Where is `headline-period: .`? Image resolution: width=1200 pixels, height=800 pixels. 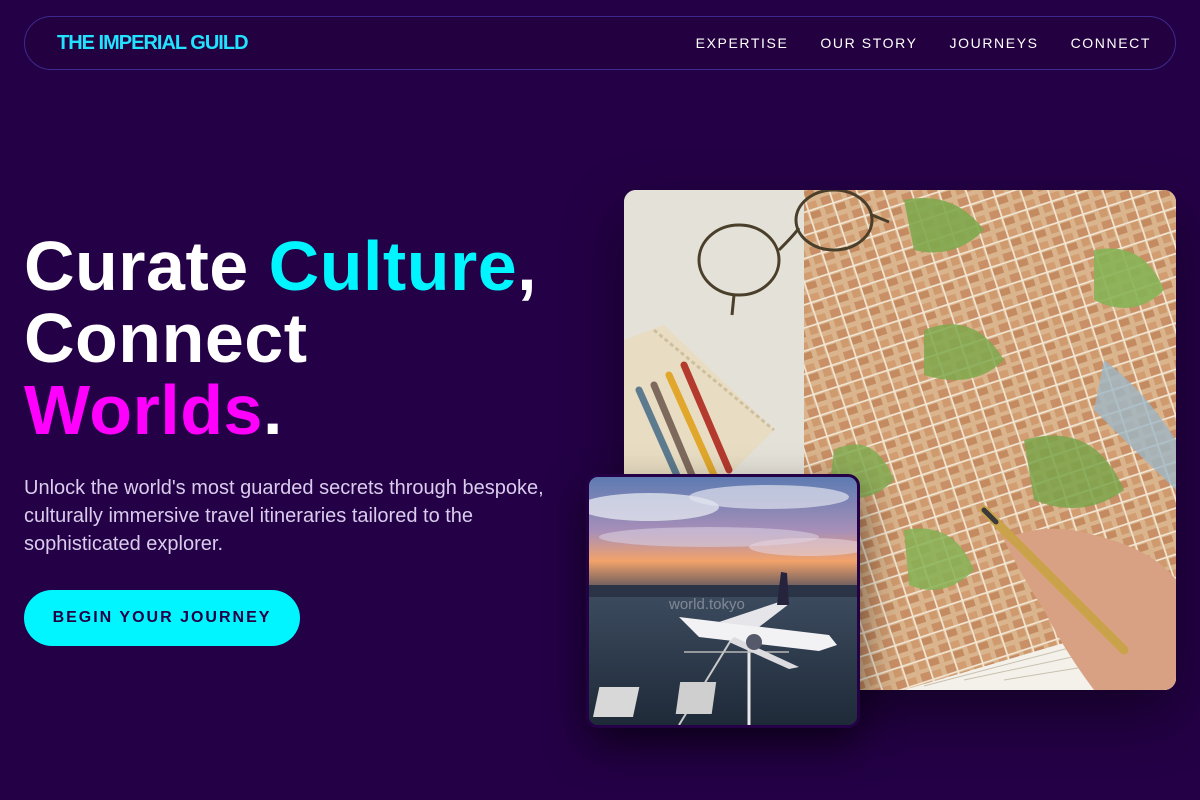 headline-period: . is located at coordinates (272, 410).